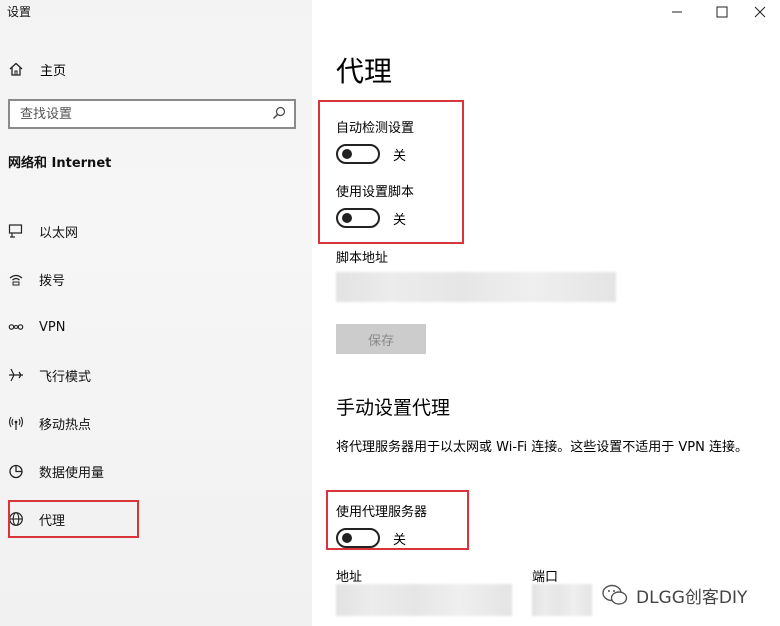 The height and width of the screenshot is (626, 780). Describe the element at coordinates (52, 281) in the screenshot. I see `sidebar-item-label: 拨号` at that location.